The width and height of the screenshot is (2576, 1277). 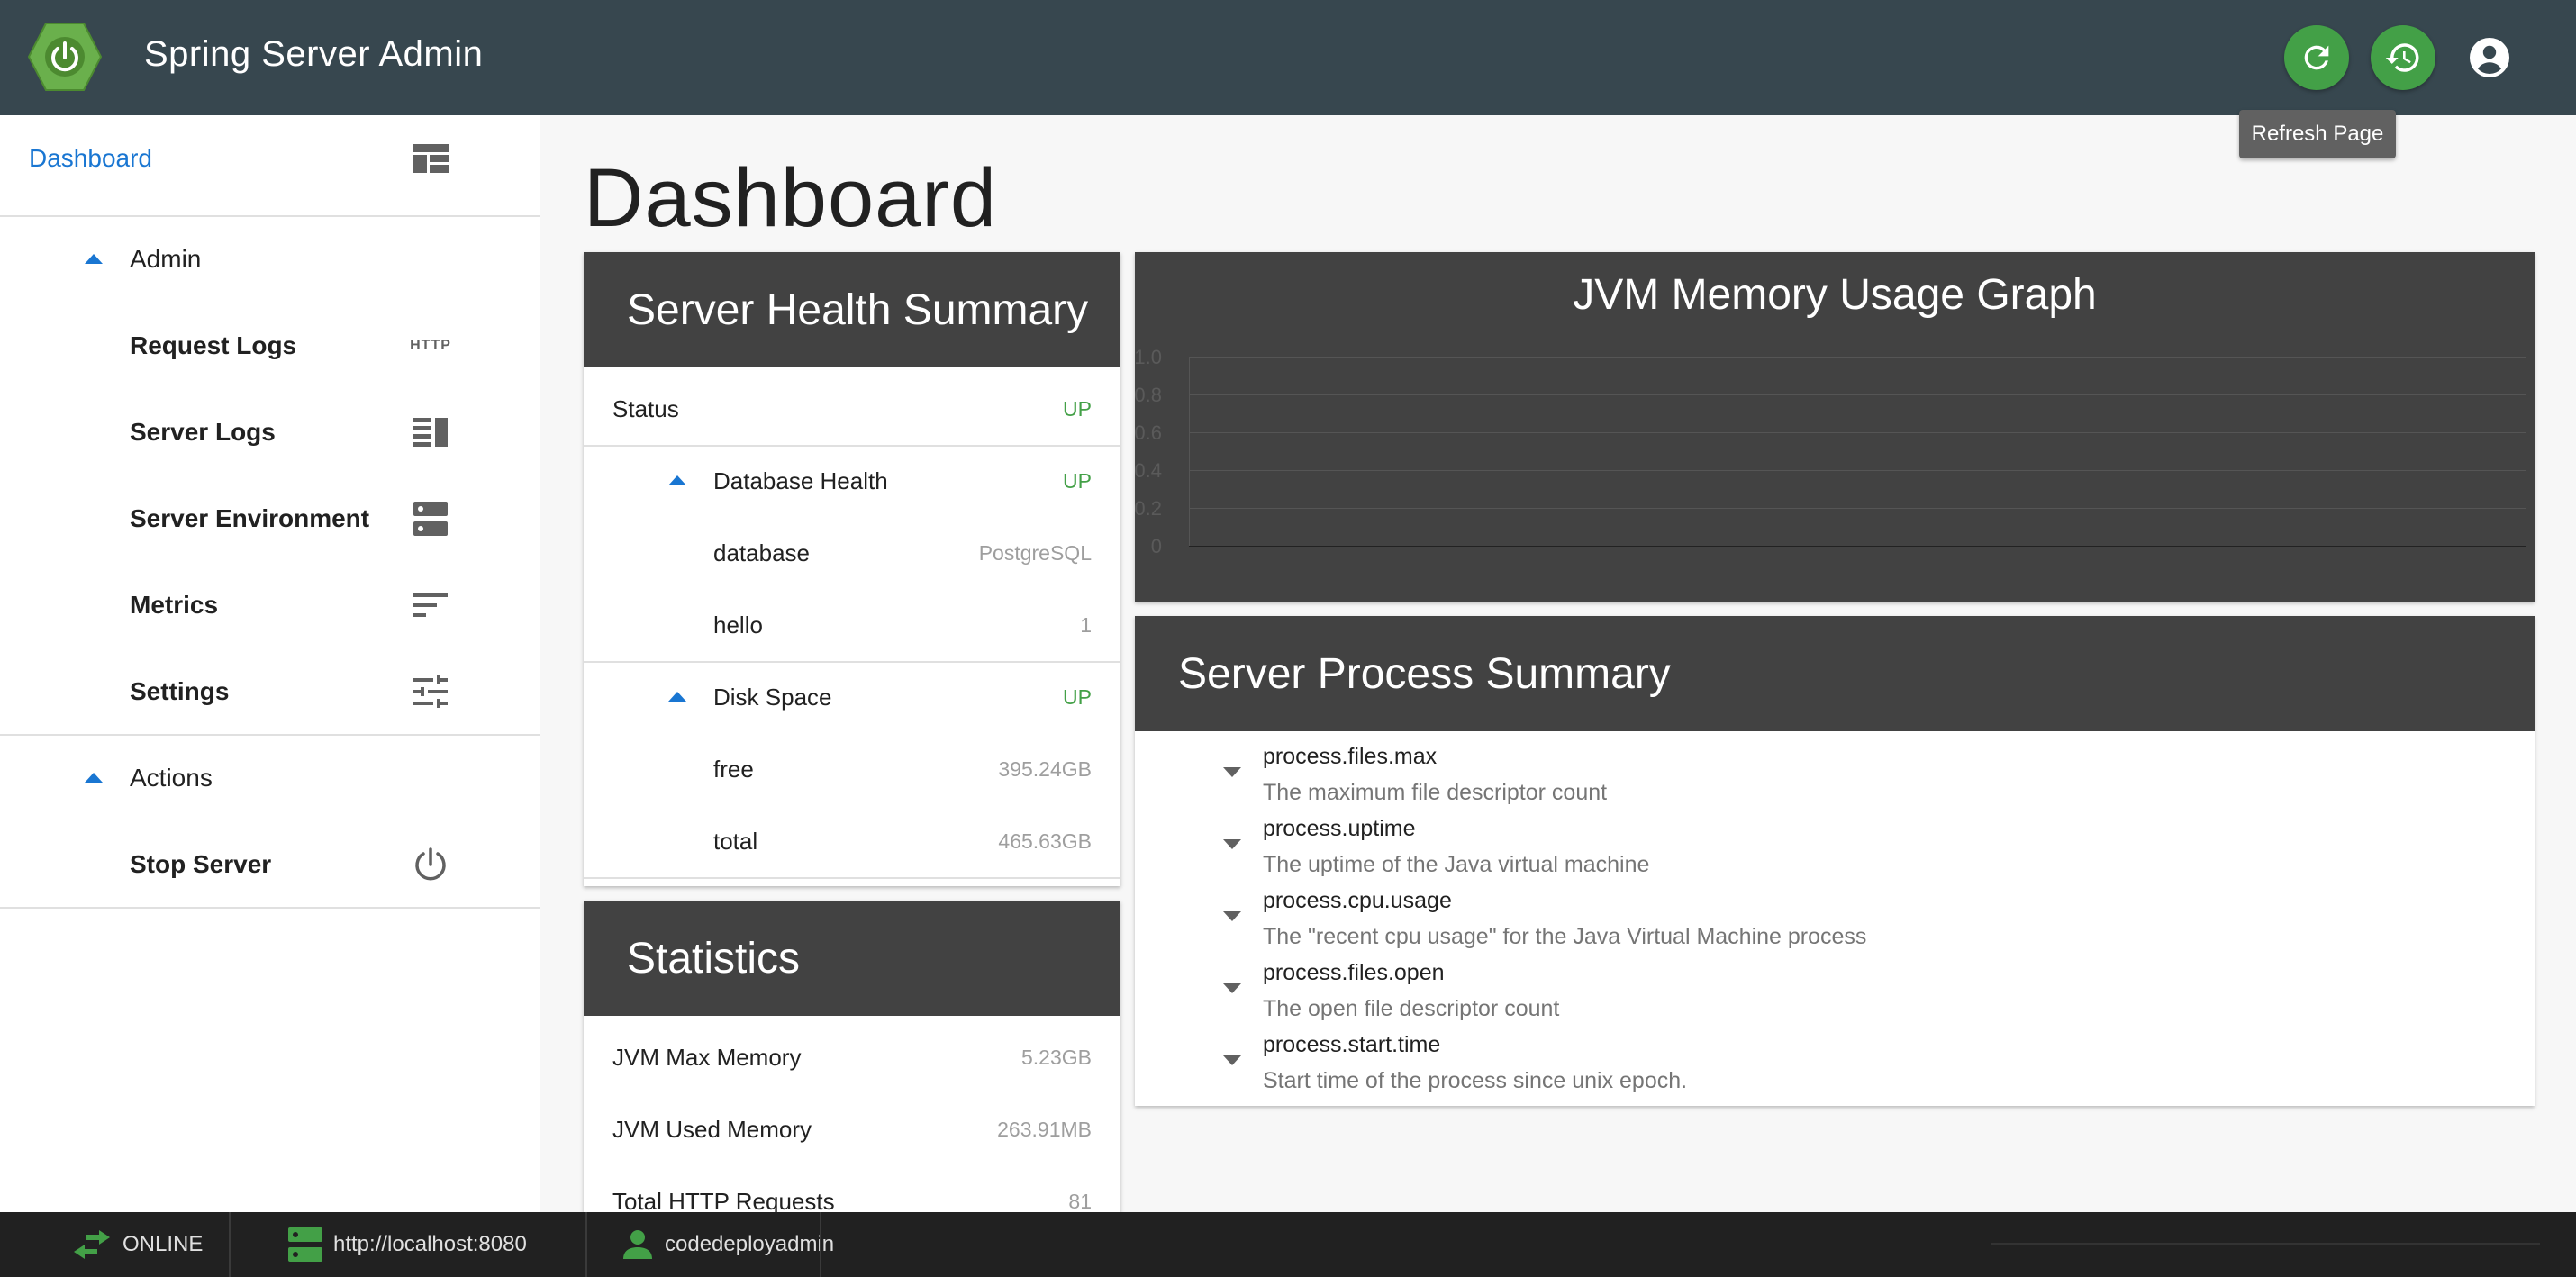 I want to click on health-row-free: free 395.24GB, so click(x=902, y=769).